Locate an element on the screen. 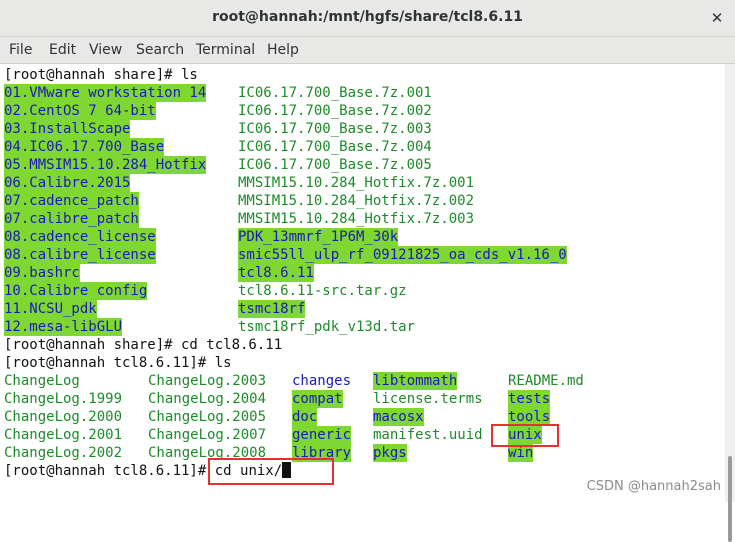  menu-terminal: Terminal is located at coordinates (225, 50).